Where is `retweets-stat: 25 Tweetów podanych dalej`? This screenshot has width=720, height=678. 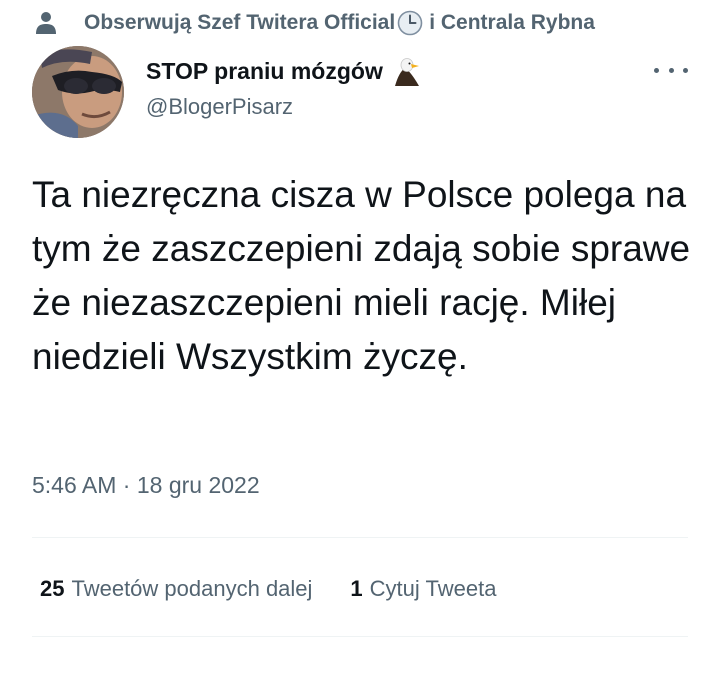
retweets-stat: 25 Tweetów podanych dalej is located at coordinates (176, 589).